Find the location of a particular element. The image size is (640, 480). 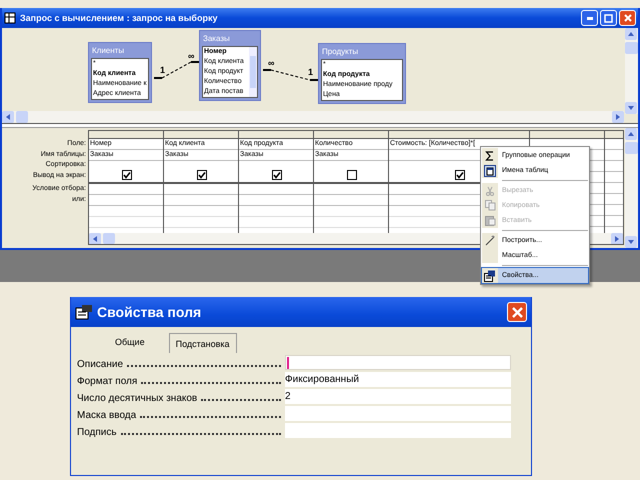

grid-vertical-scrollbar is located at coordinates (631, 188).